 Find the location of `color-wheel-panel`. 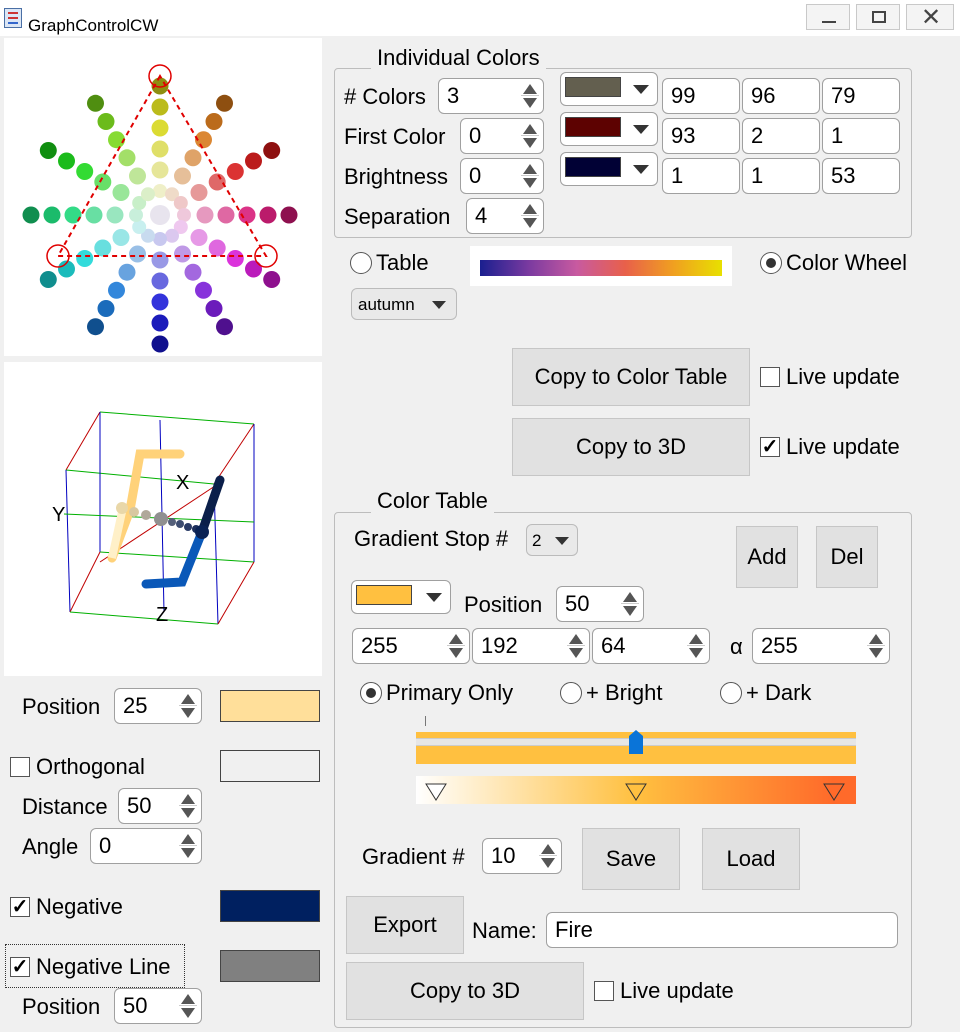

color-wheel-panel is located at coordinates (163, 197).